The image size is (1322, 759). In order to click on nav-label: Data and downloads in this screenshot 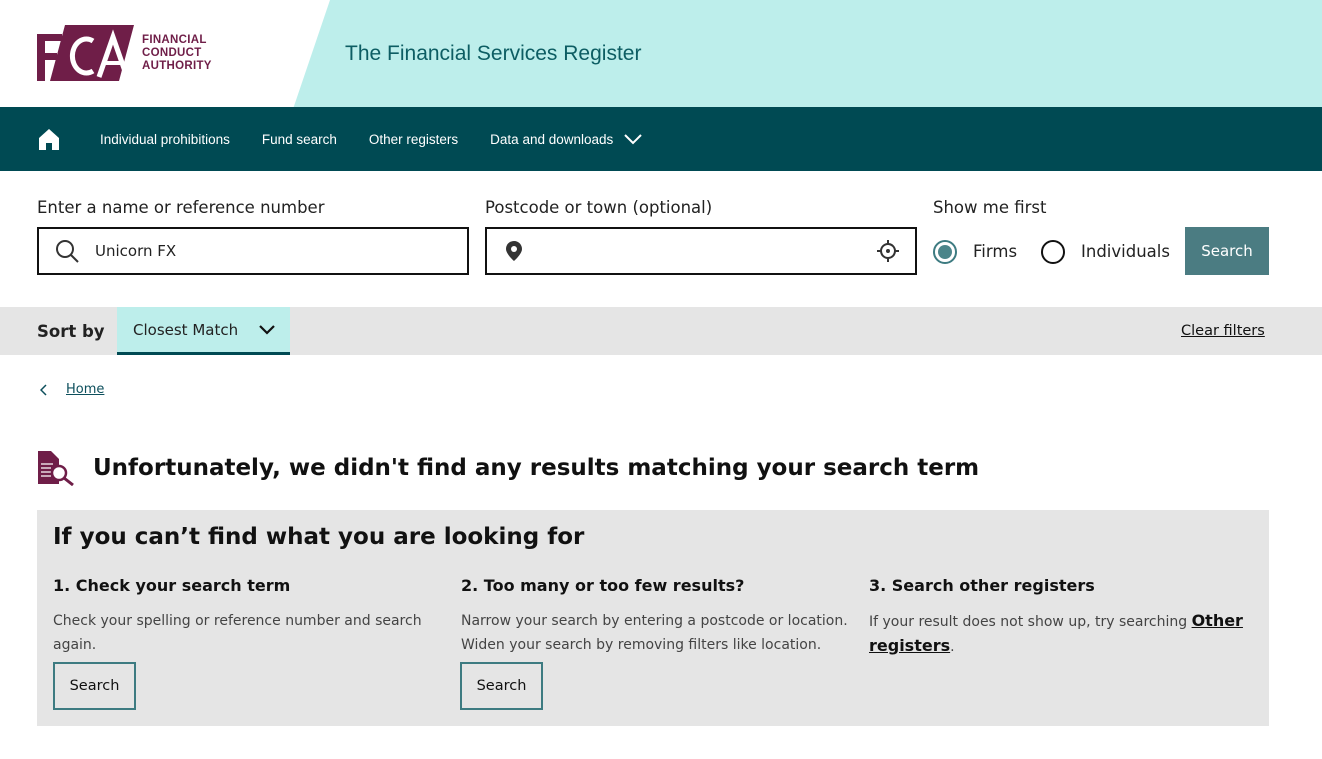, I will do `click(552, 139)`.